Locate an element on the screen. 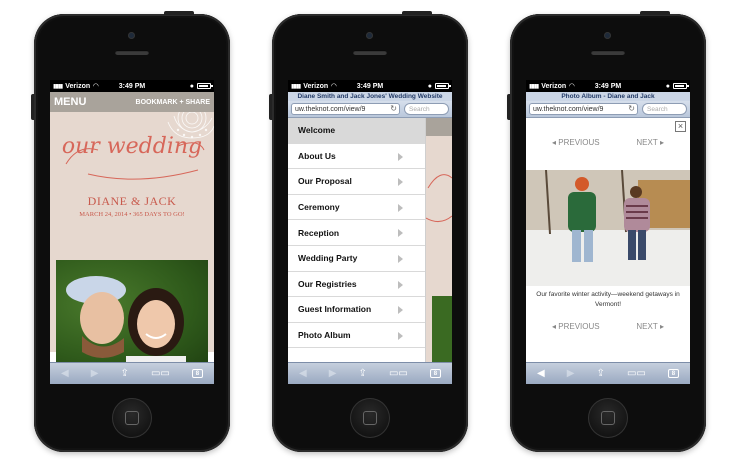 This screenshot has height=474, width=740. front-camera is located at coordinates (131, 35).